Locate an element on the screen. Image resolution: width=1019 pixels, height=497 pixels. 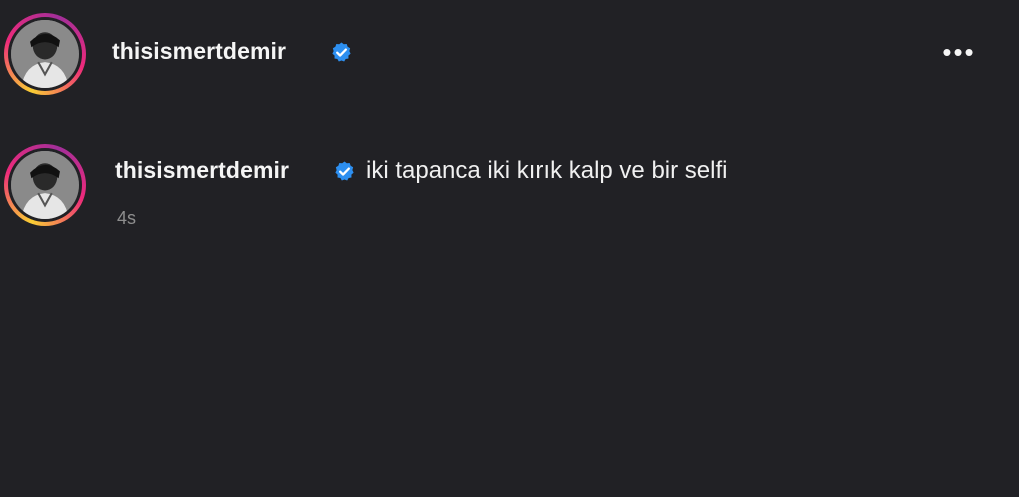
comment-avatar is located at coordinates (45, 185).